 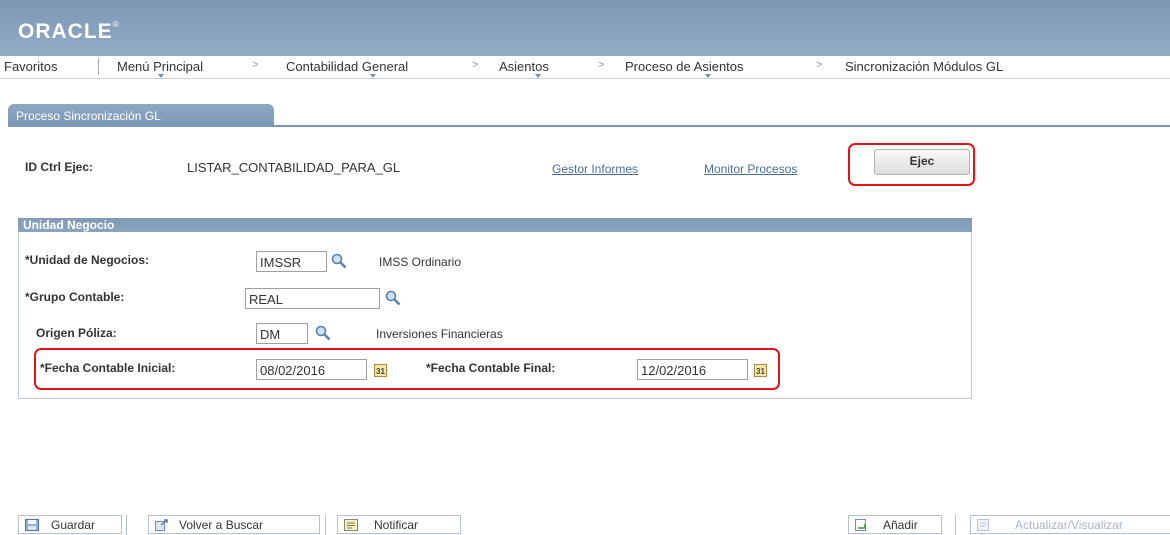 I want to click on highlight-date-range, so click(x=407, y=369).